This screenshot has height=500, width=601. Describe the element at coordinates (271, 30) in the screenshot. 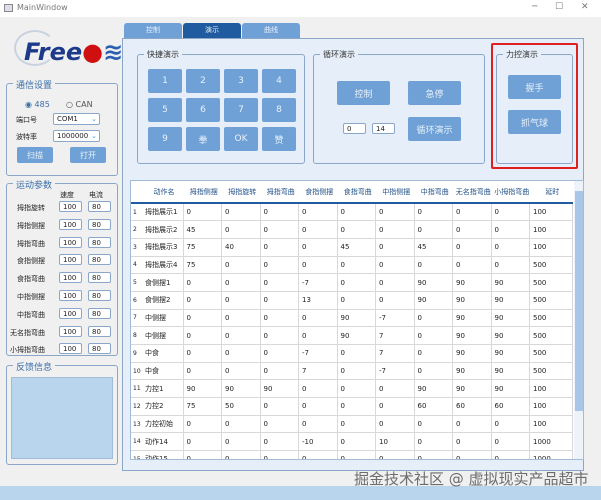

I see `tab-curve: 曲线` at that location.